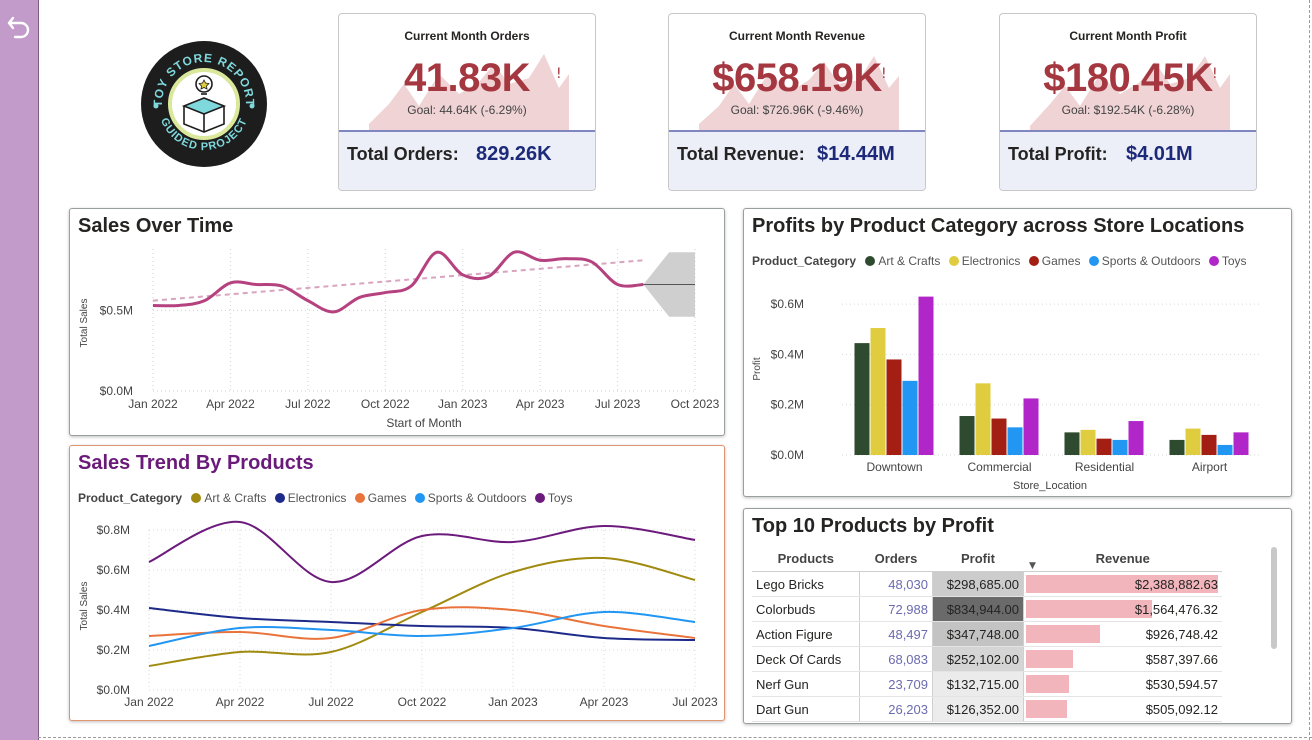 This screenshot has height=740, width=1312. I want to click on x-tick-label: Downtown, so click(894, 467).